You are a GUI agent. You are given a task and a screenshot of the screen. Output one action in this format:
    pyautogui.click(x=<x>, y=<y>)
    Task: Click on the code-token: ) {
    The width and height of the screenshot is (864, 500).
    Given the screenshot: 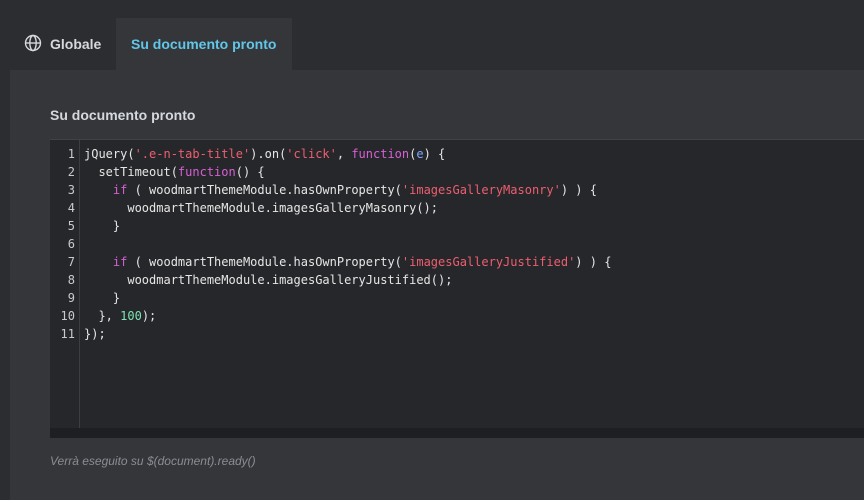 What is the action you would take?
    pyautogui.click(x=434, y=154)
    